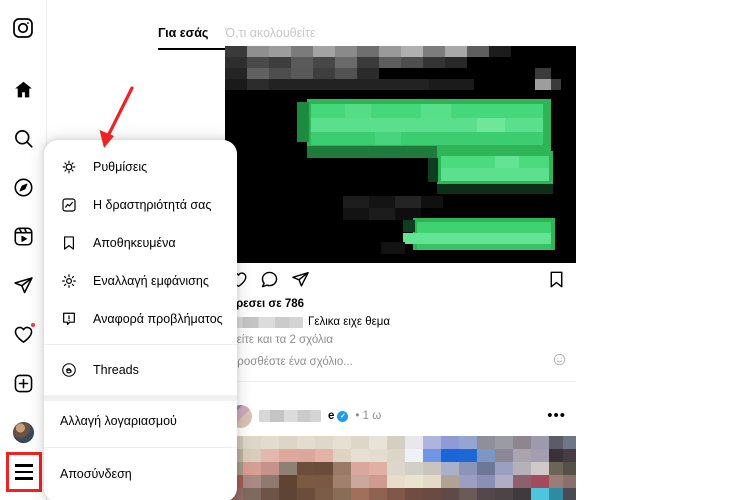 This screenshot has width=750, height=500. Describe the element at coordinates (300, 282) in the screenshot. I see `share-icon` at that location.